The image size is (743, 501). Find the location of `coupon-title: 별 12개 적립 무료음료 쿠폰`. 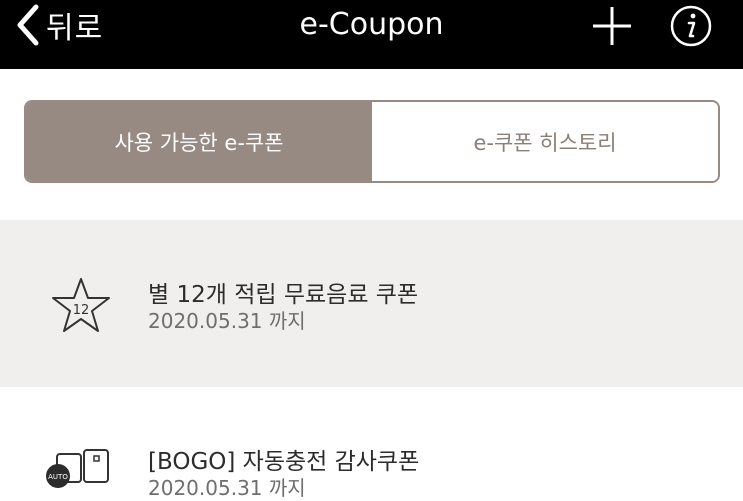

coupon-title: 별 12개 적립 무료음료 쿠폰 is located at coordinates (283, 295).